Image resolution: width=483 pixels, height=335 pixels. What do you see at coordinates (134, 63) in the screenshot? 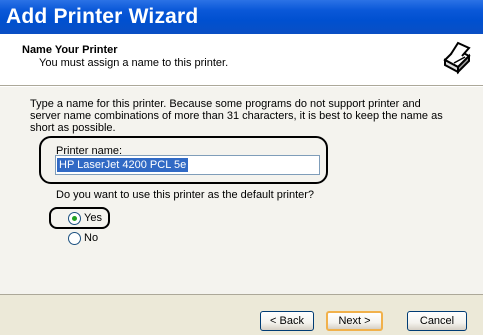
I see `header-subtitle: You must assign a name to this printer.` at bounding box center [134, 63].